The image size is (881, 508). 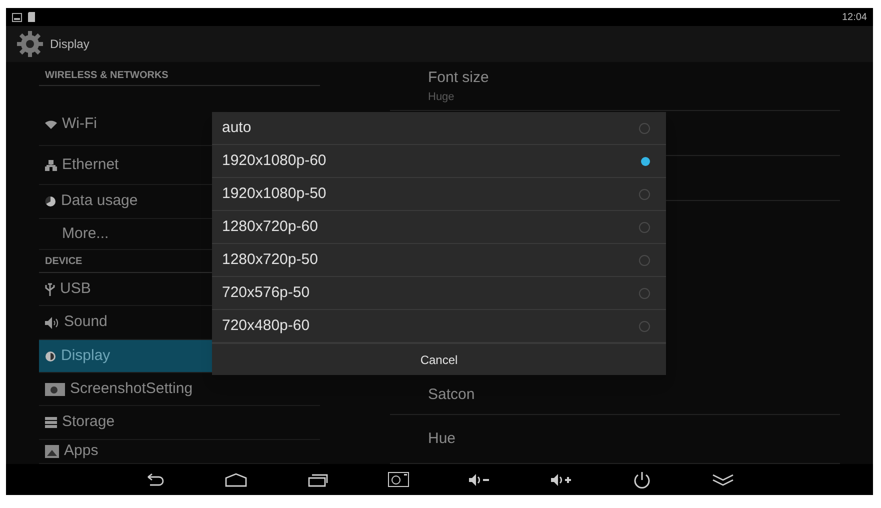 I want to click on image-icon, so click(x=52, y=451).